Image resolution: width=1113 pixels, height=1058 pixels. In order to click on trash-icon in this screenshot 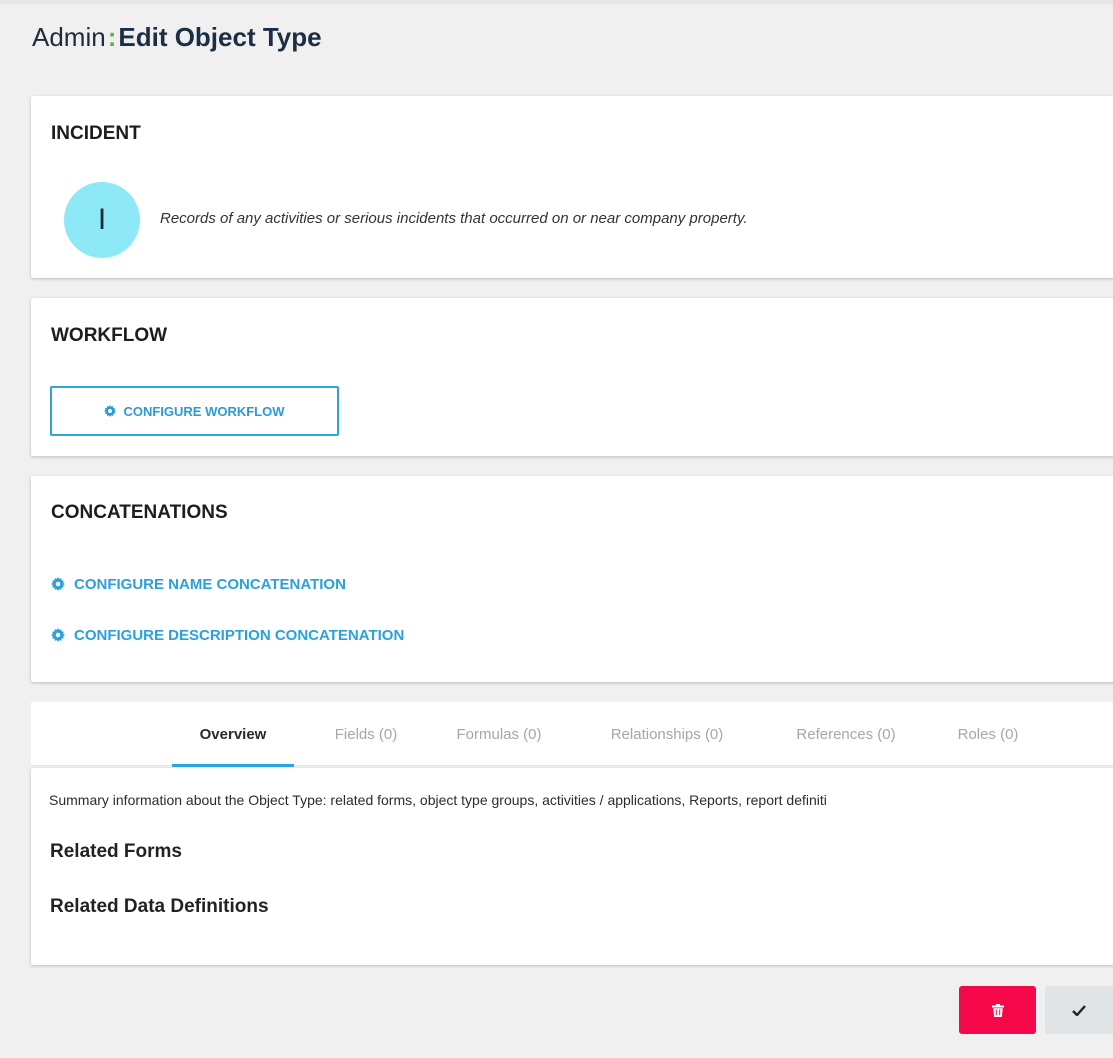, I will do `click(997, 1010)`.